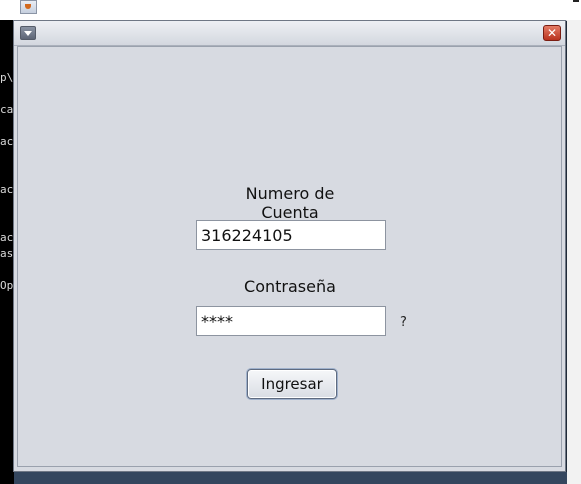  I want to click on minimize-icon, so click(576, 1).